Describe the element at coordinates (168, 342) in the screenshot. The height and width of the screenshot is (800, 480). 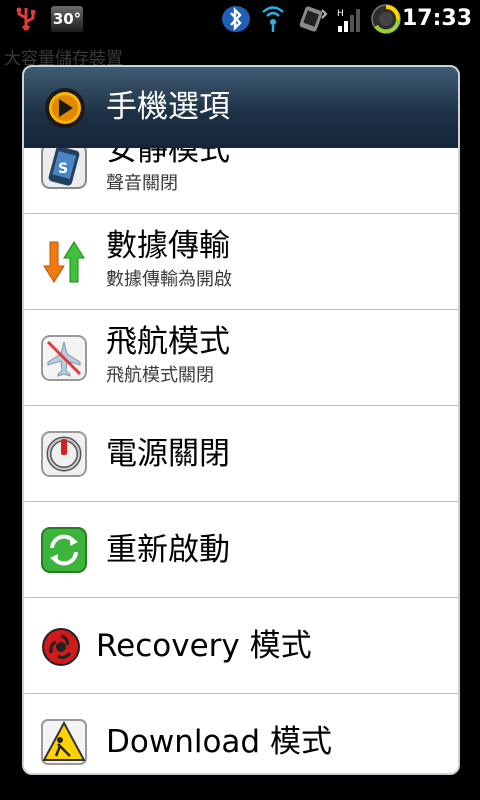
I see `option-label: 飛航模式` at that location.